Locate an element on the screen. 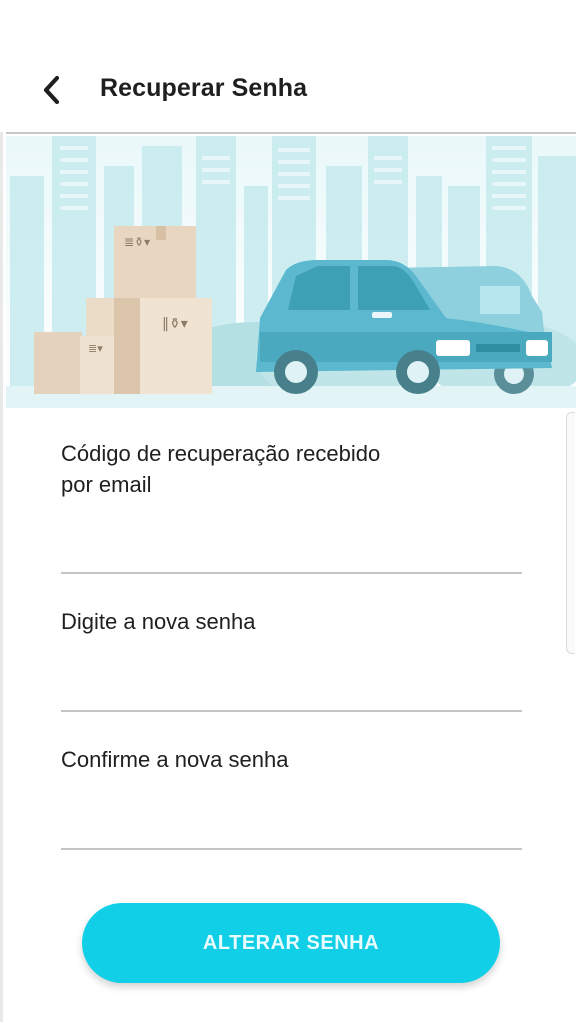 The height and width of the screenshot is (1024, 576). window-edge is located at coordinates (1, 542).